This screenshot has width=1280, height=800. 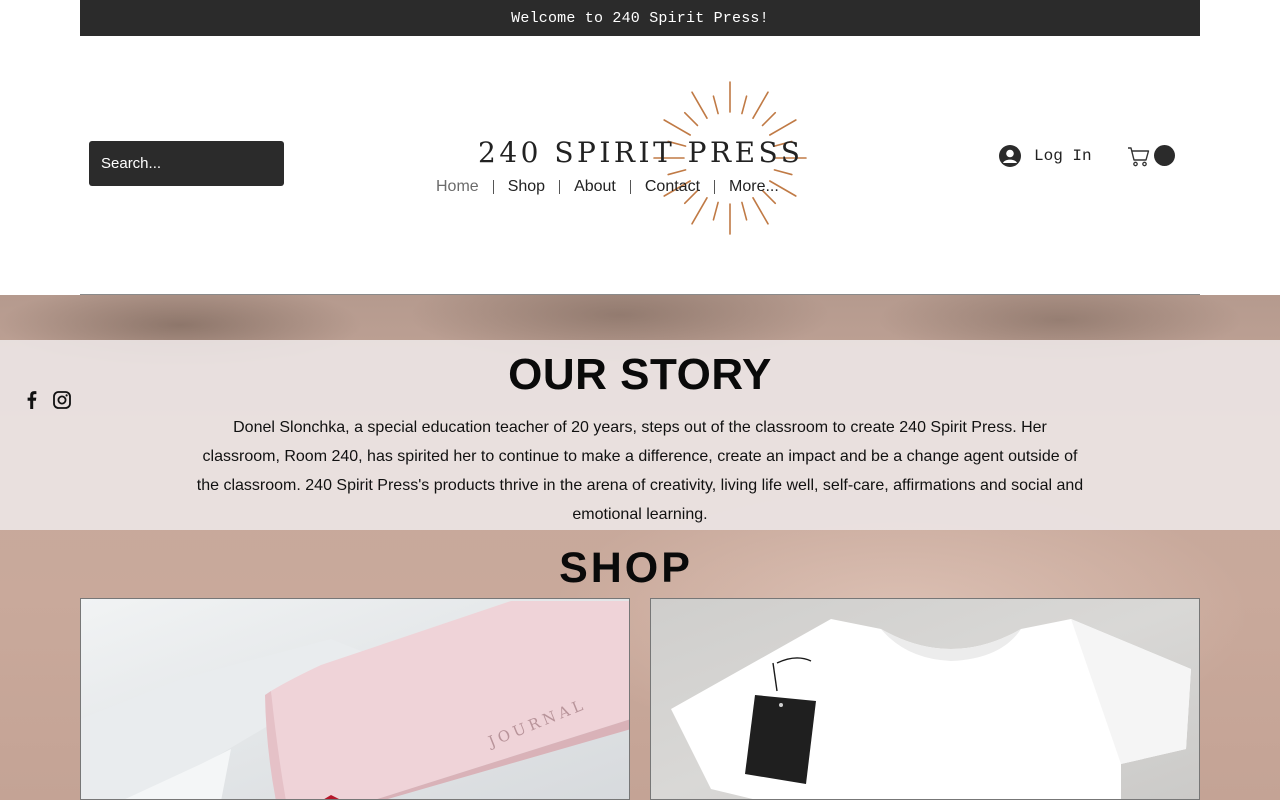 I want to click on journal-image: JOURNAL, so click(x=355, y=700).